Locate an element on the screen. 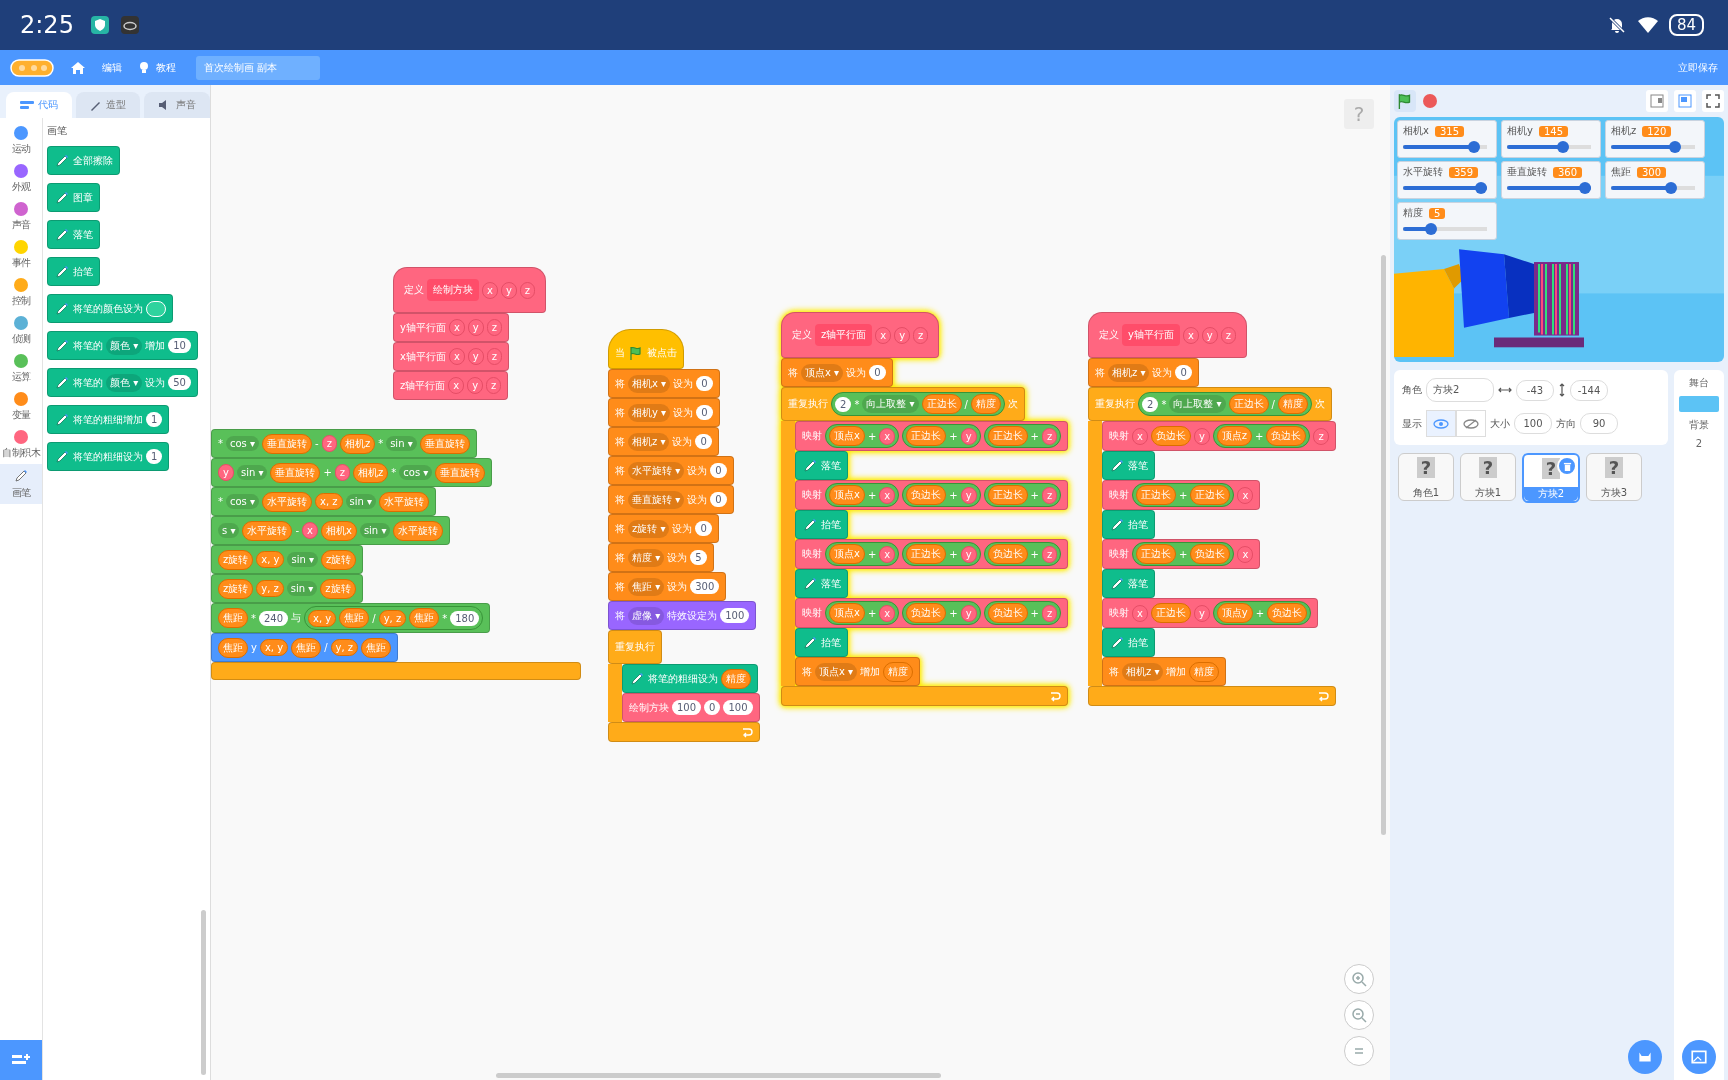 The height and width of the screenshot is (1080, 1728). dropdown-menu: 相机x ▾ is located at coordinates (649, 383).